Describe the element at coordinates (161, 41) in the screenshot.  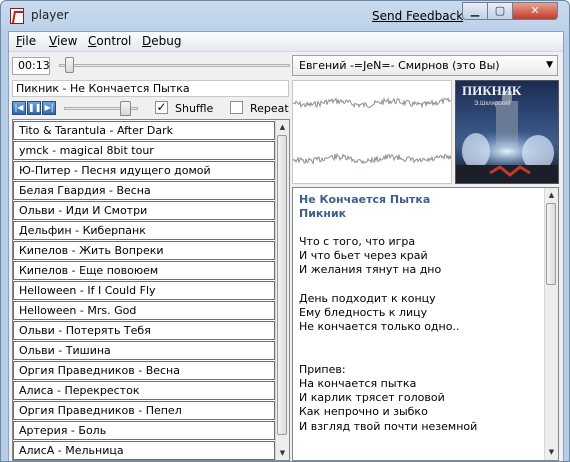
I see `menu-debug: Debug` at that location.